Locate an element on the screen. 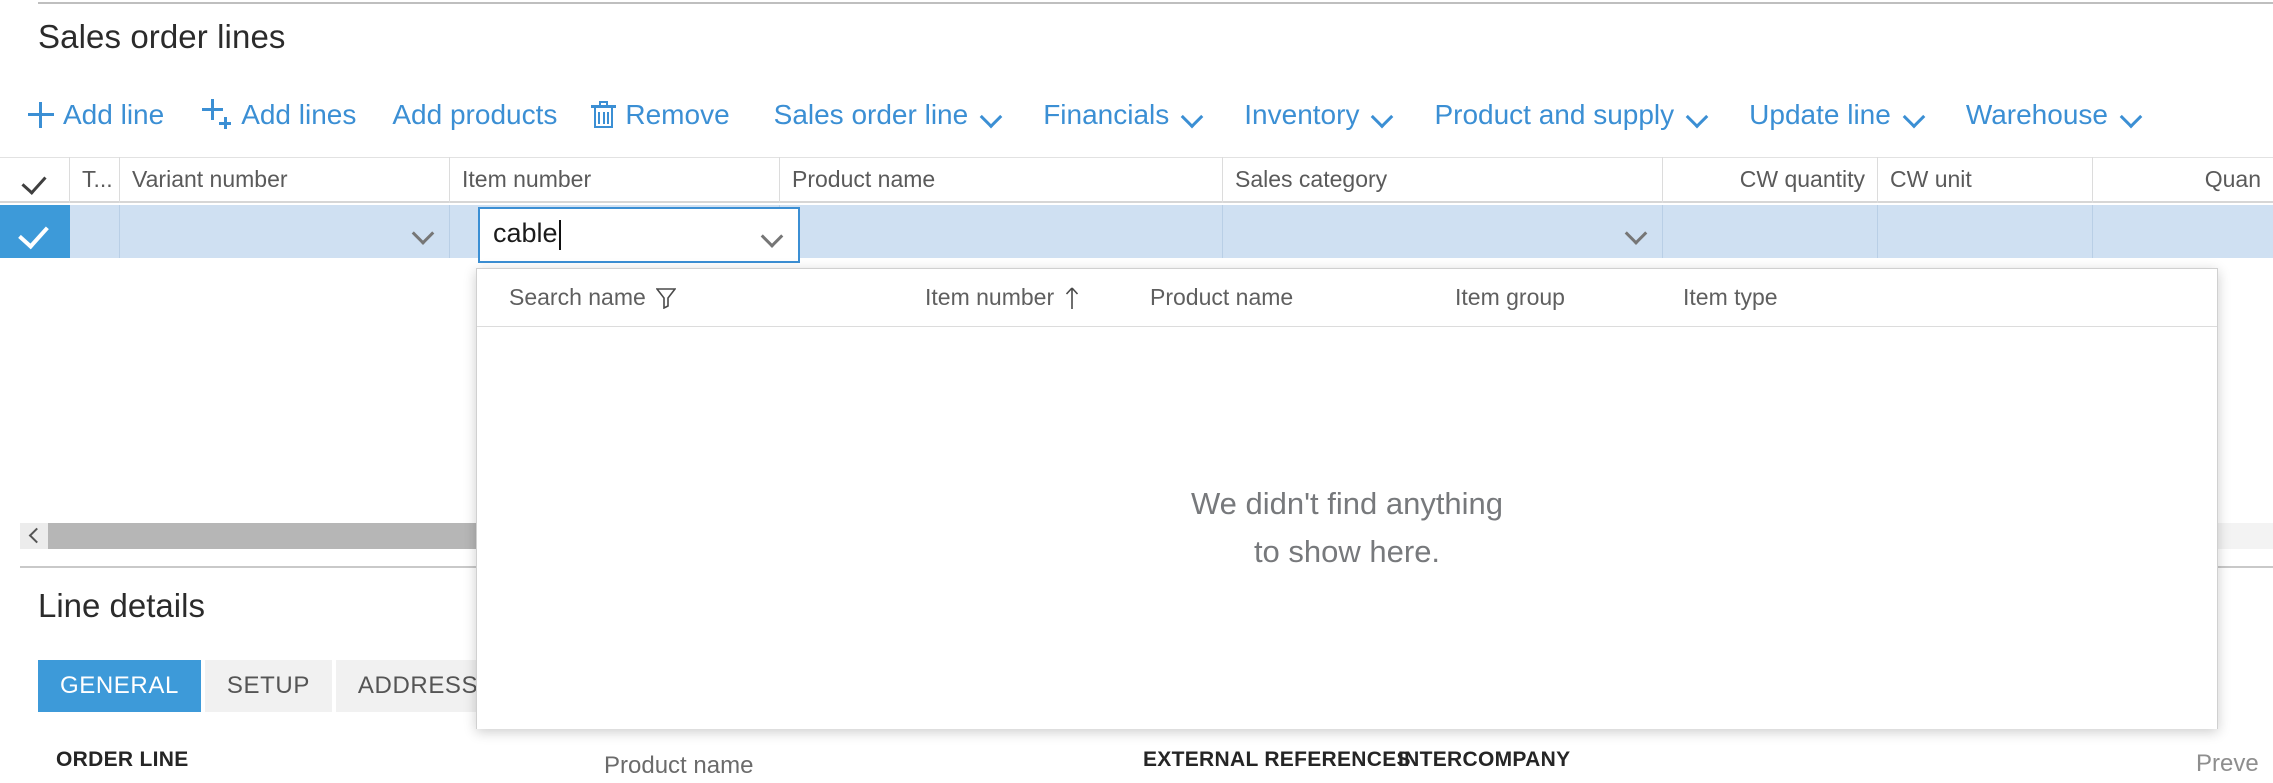 This screenshot has height=783, width=2273. inventory-menu: Inventory is located at coordinates (1319, 115).